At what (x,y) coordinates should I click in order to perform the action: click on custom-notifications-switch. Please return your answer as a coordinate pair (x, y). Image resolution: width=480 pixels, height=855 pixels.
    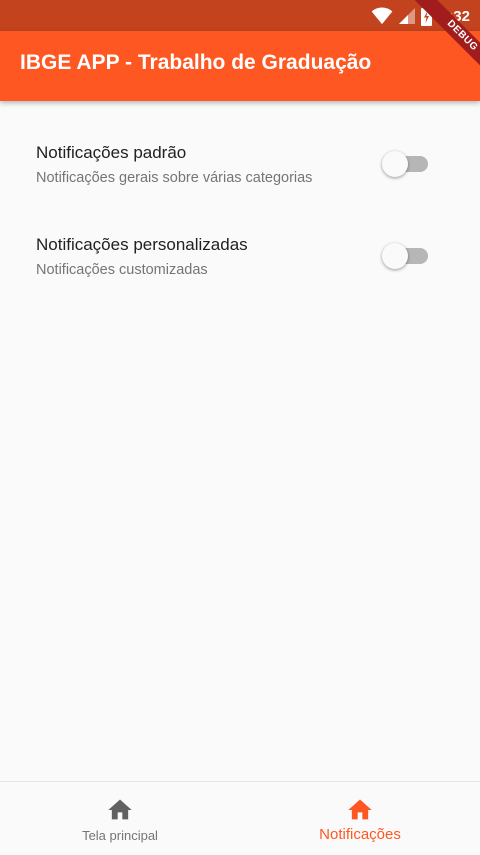
    Looking at the image, I should click on (406, 256).